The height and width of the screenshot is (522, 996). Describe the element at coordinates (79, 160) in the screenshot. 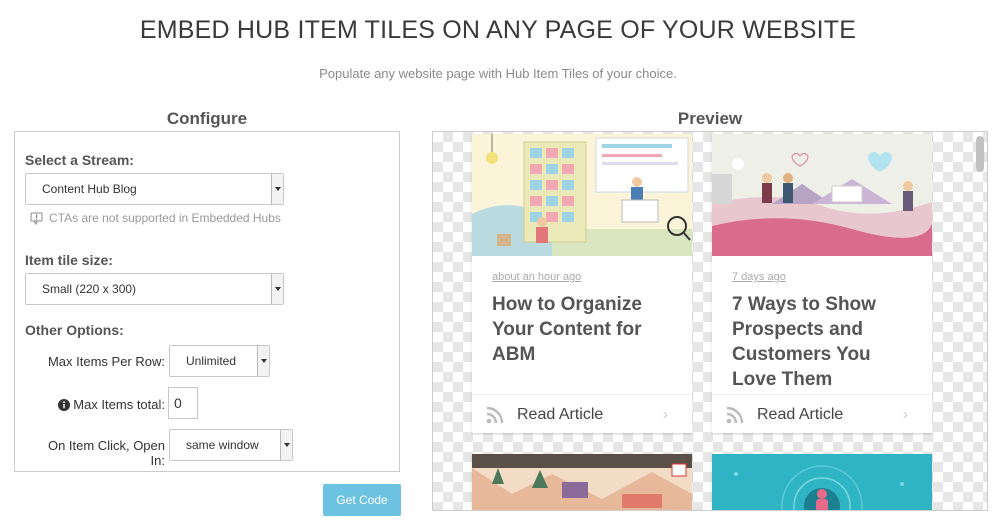

I see `stream-label: Select a Stream:` at that location.